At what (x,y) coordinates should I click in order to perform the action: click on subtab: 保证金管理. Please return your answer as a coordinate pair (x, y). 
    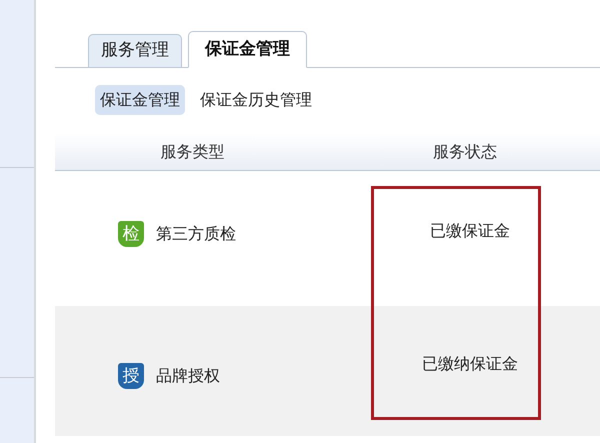
    Looking at the image, I should click on (140, 100).